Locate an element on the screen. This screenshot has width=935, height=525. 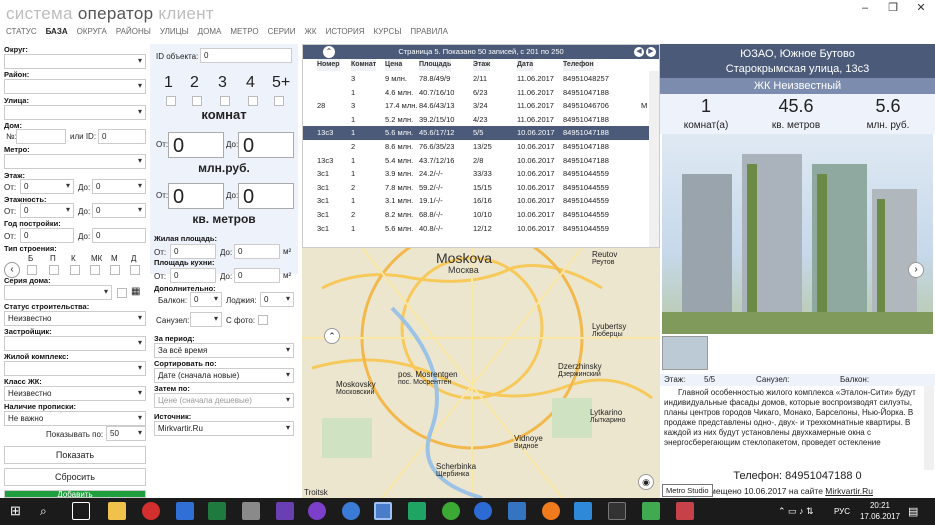
zastr-select is located at coordinates (75, 343).